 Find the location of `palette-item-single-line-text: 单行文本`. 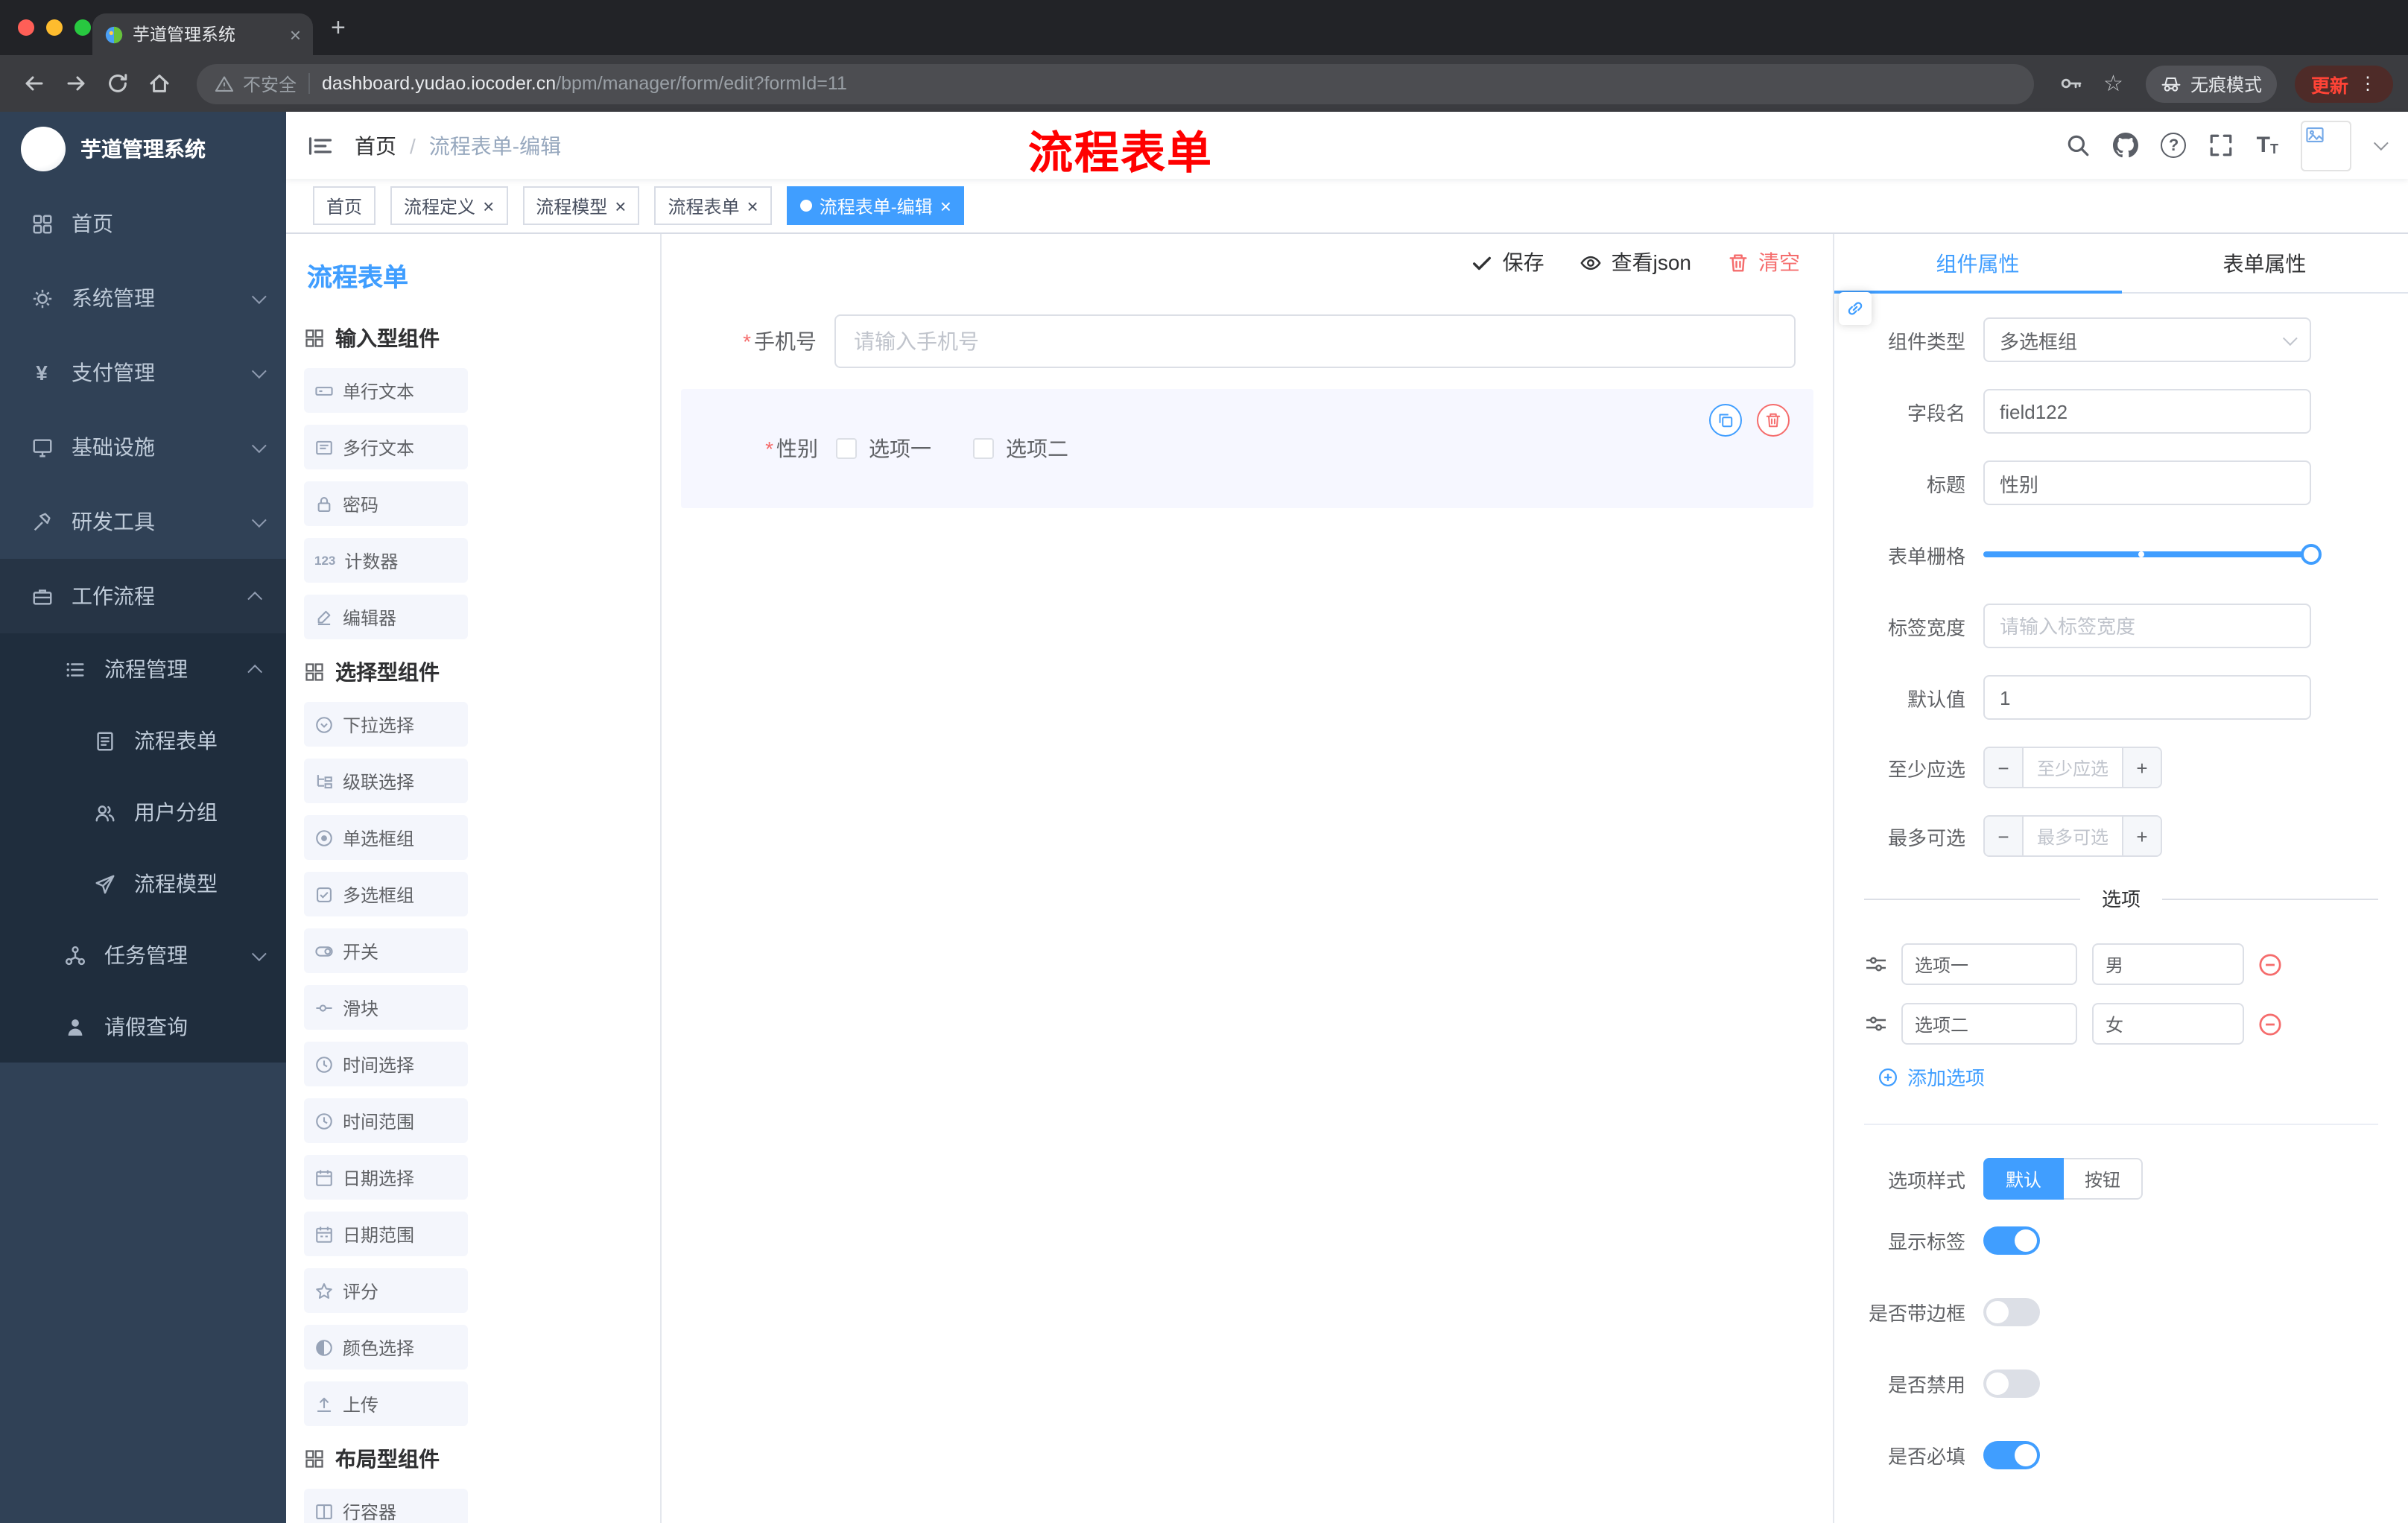

palette-item-single-line-text: 单行文本 is located at coordinates (386, 391).